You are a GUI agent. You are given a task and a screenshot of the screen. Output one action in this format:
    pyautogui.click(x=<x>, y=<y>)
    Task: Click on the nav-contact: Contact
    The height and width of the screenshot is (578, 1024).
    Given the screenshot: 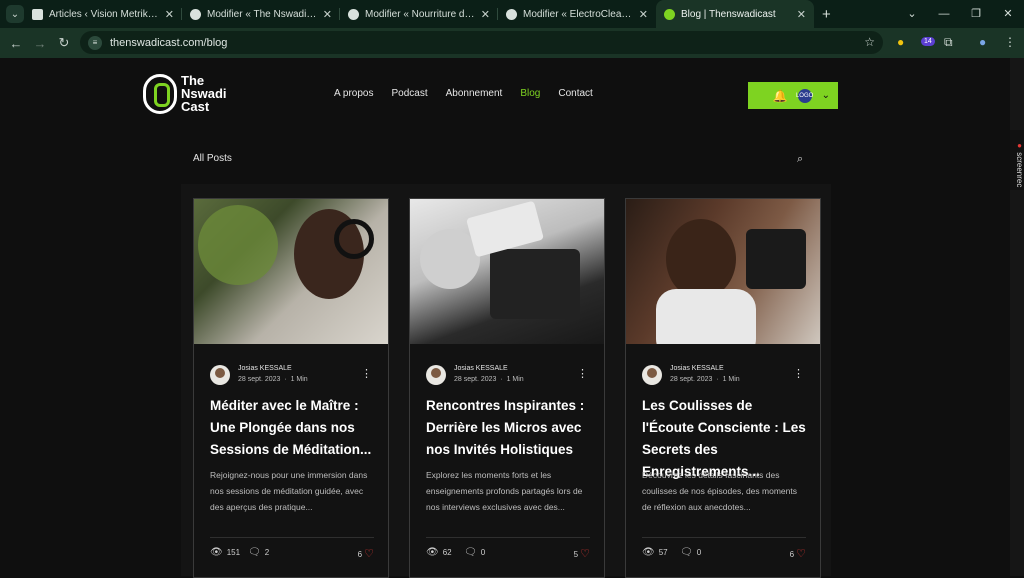 What is the action you would take?
    pyautogui.click(x=575, y=93)
    